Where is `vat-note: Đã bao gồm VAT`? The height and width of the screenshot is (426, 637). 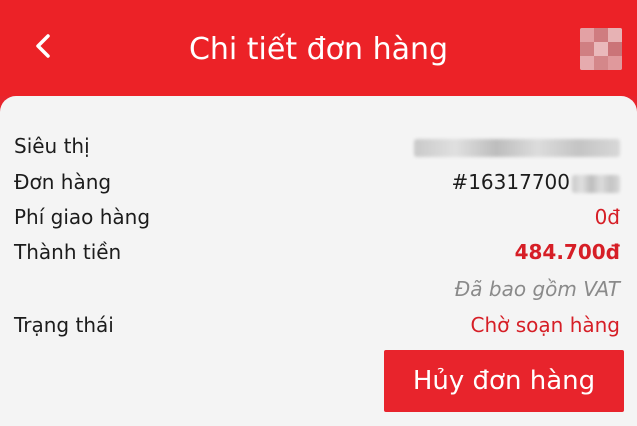 vat-note: Đã bao gồm VAT is located at coordinates (537, 289).